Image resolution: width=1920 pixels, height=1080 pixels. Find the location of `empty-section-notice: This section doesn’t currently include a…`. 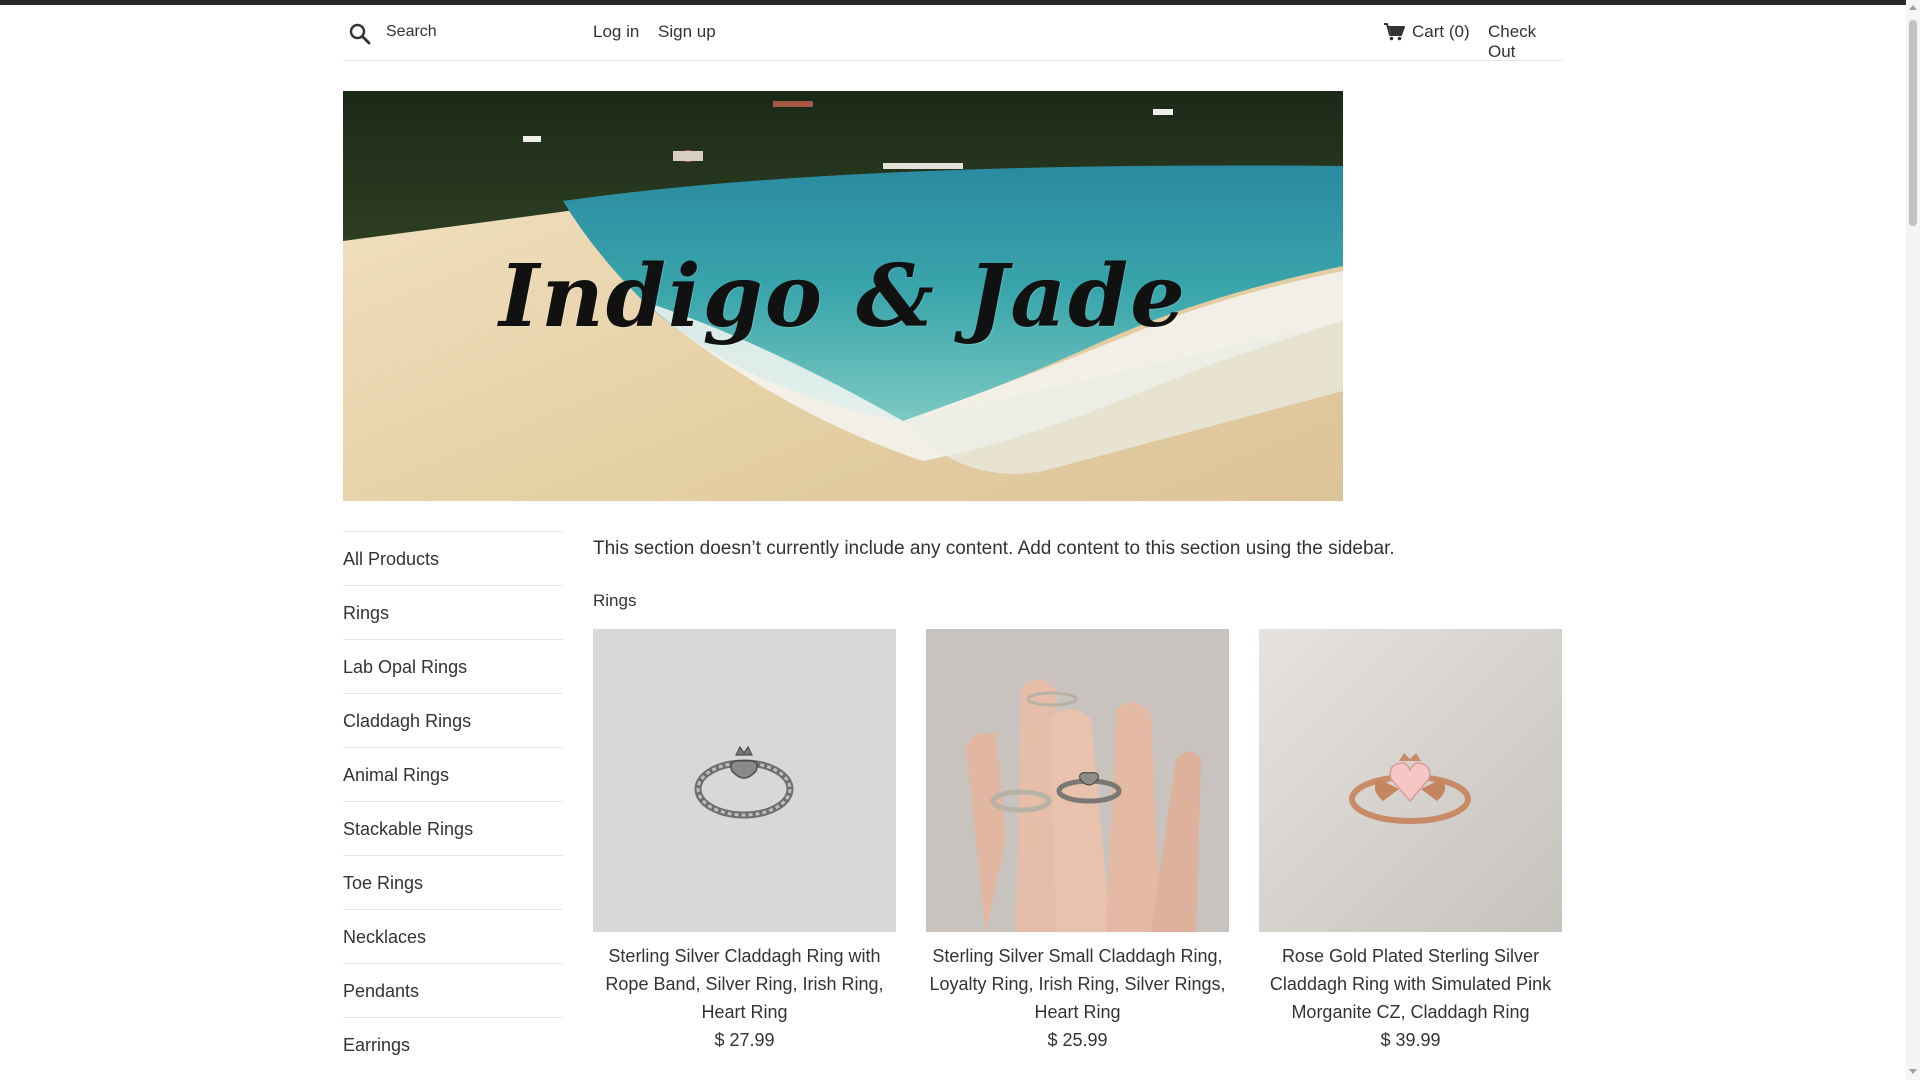

empty-section-notice: This section doesn’t currently include a… is located at coordinates (994, 548).